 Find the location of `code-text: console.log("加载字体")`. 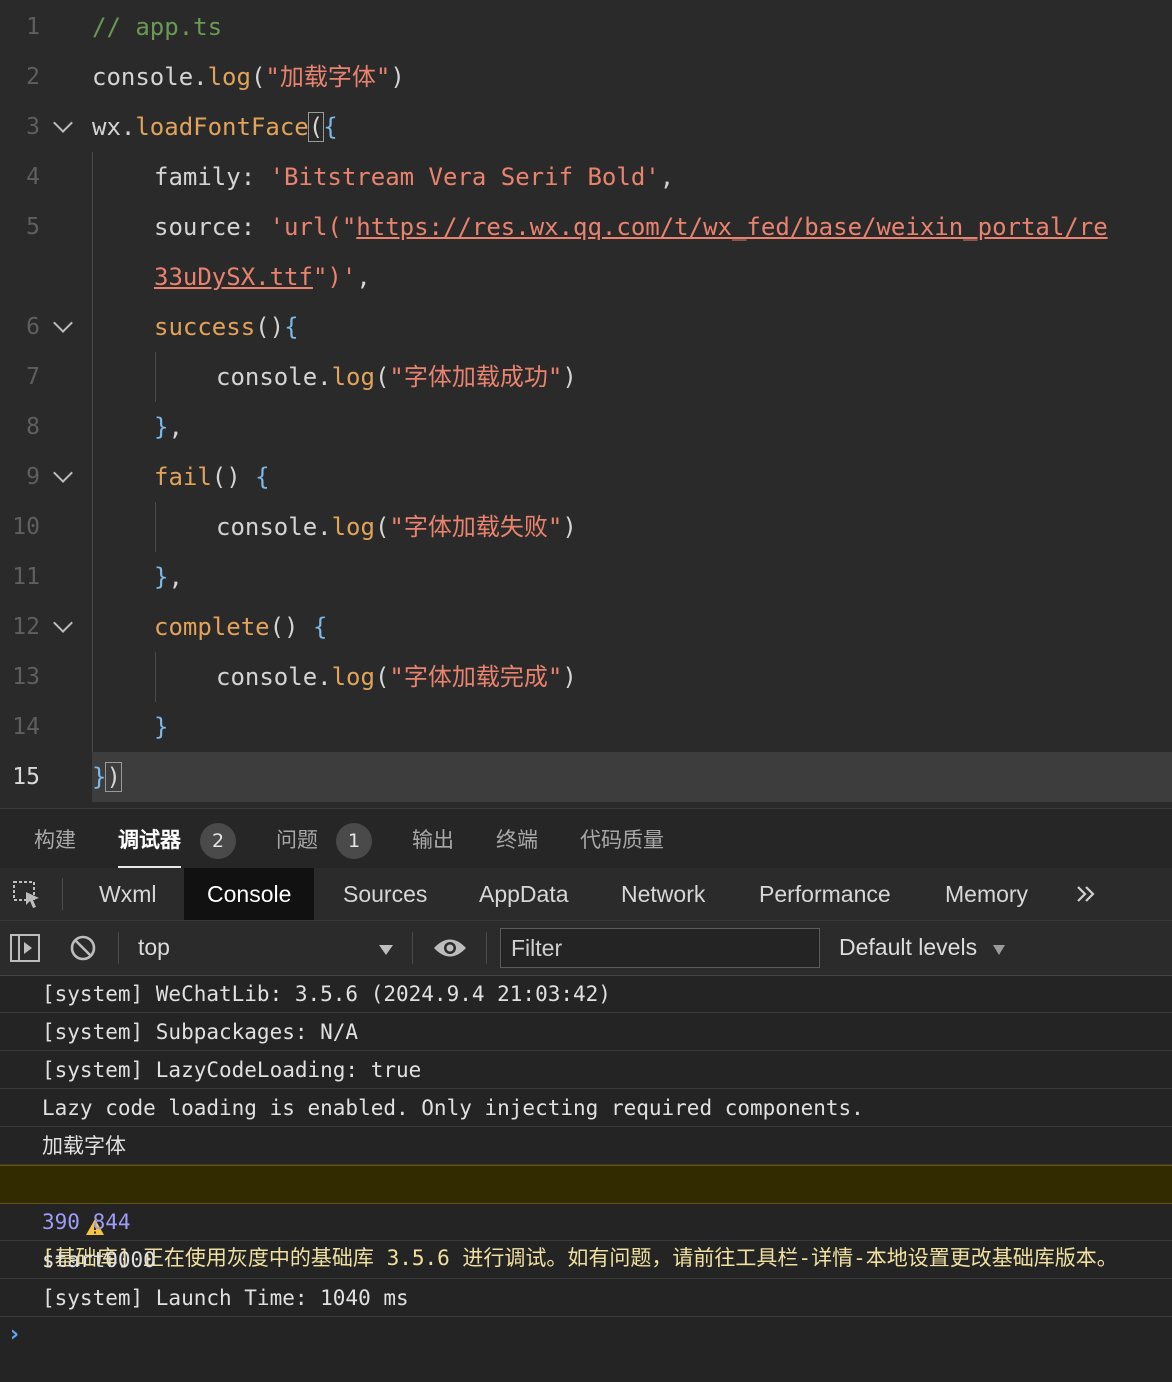

code-text: console.log("加载字体") is located at coordinates (248, 77).